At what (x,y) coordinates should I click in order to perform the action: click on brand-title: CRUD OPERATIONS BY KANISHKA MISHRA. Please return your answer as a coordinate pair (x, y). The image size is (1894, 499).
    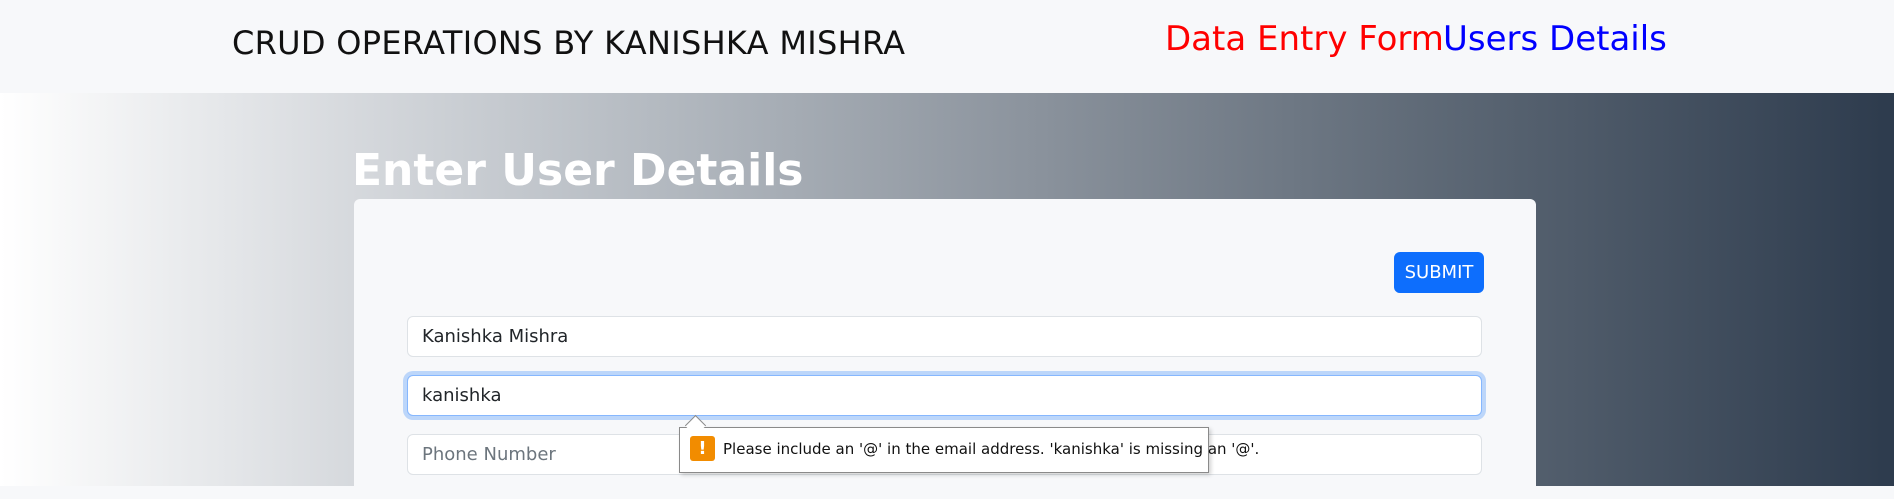
    Looking at the image, I should click on (569, 43).